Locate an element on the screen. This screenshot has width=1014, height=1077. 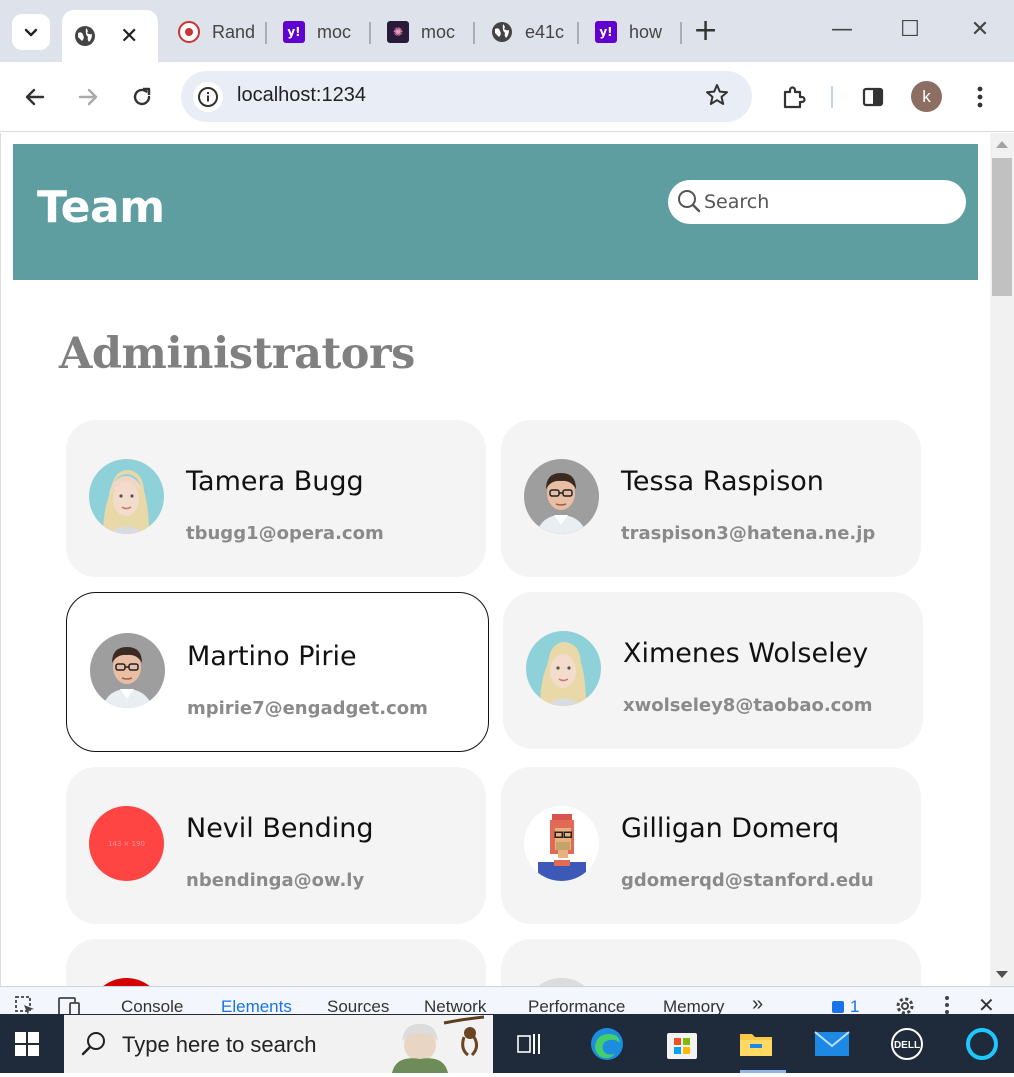
member-name: Tamera Bugg is located at coordinates (275, 481).